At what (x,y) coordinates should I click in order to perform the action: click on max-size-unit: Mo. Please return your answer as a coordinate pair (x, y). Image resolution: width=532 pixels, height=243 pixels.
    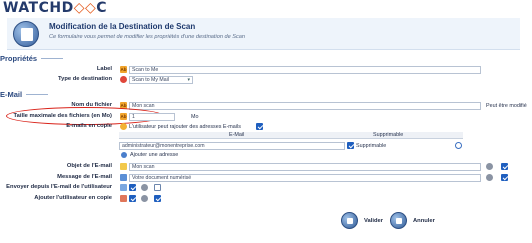
    Looking at the image, I should click on (195, 117).